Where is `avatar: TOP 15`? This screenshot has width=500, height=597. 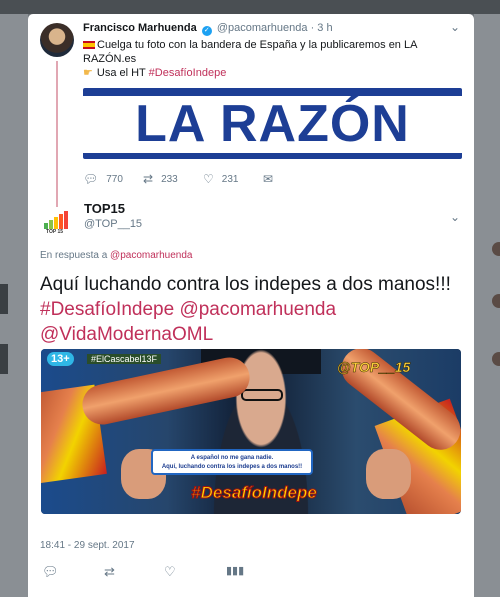 avatar: TOP 15 is located at coordinates (56, 221).